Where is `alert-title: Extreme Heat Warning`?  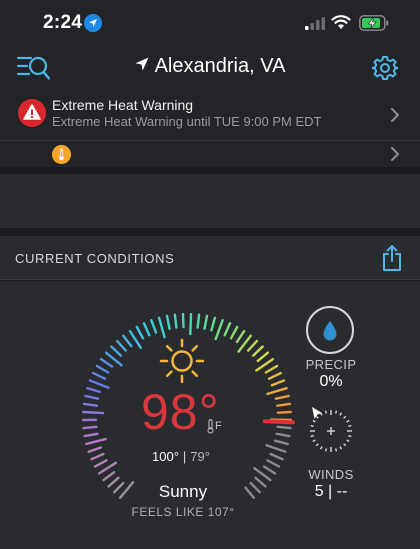 alert-title: Extreme Heat Warning is located at coordinates (123, 105).